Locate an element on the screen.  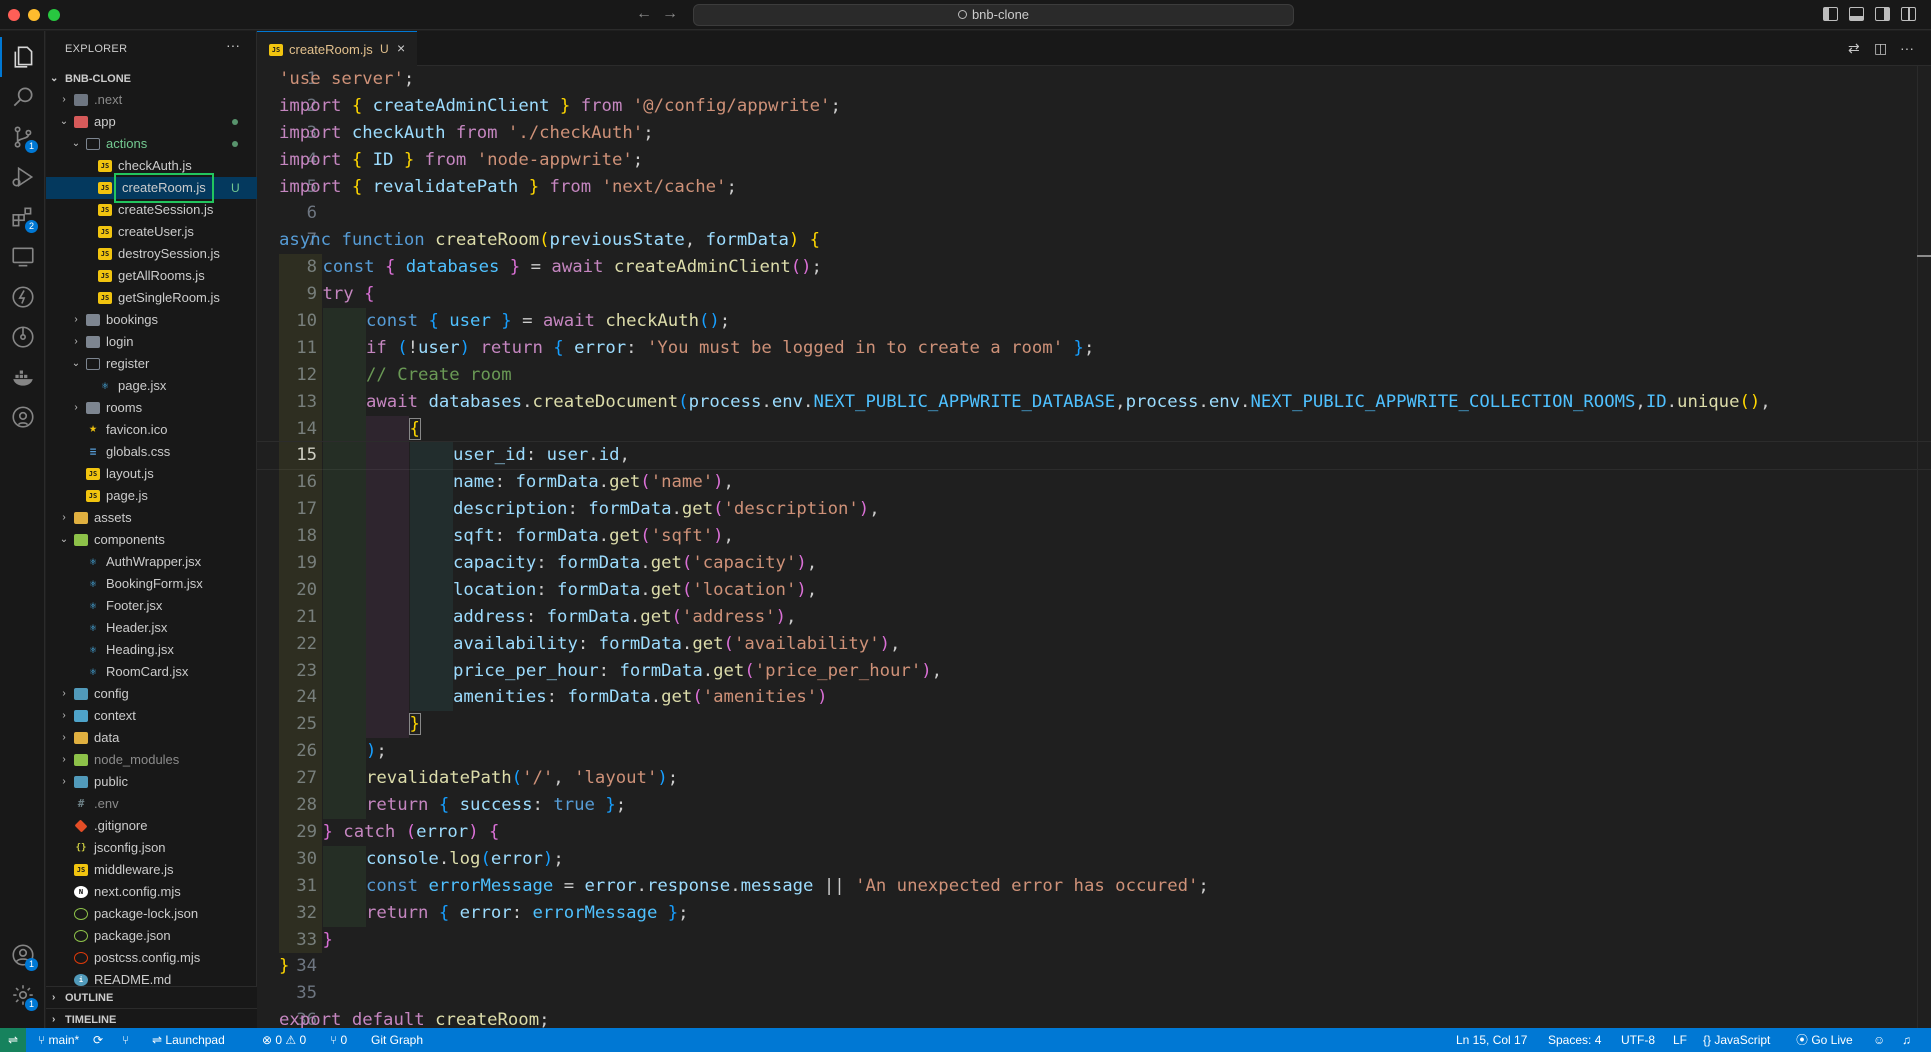
indentation: Spaces: 4 is located at coordinates (1574, 1040).